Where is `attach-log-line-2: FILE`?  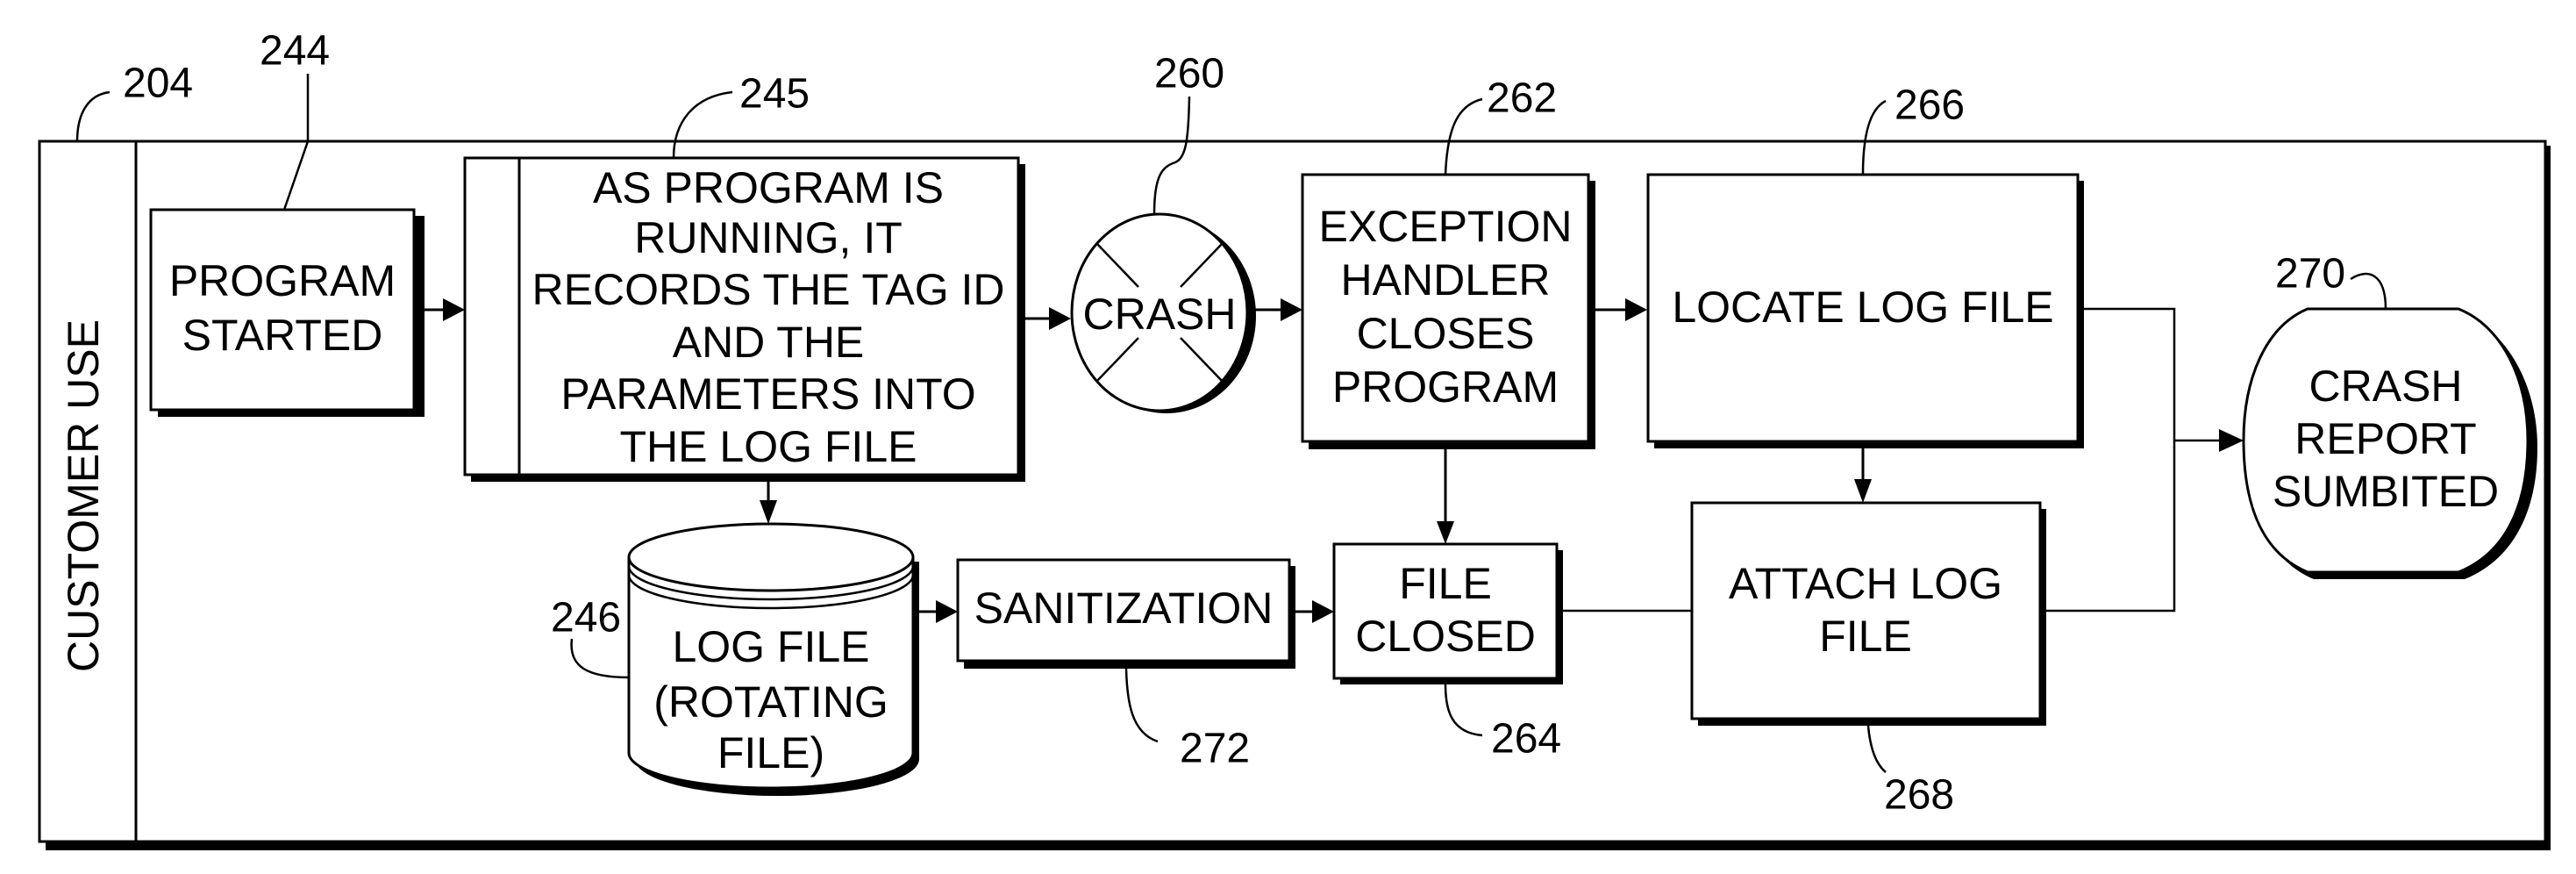
attach-log-line-2: FILE is located at coordinates (1866, 637).